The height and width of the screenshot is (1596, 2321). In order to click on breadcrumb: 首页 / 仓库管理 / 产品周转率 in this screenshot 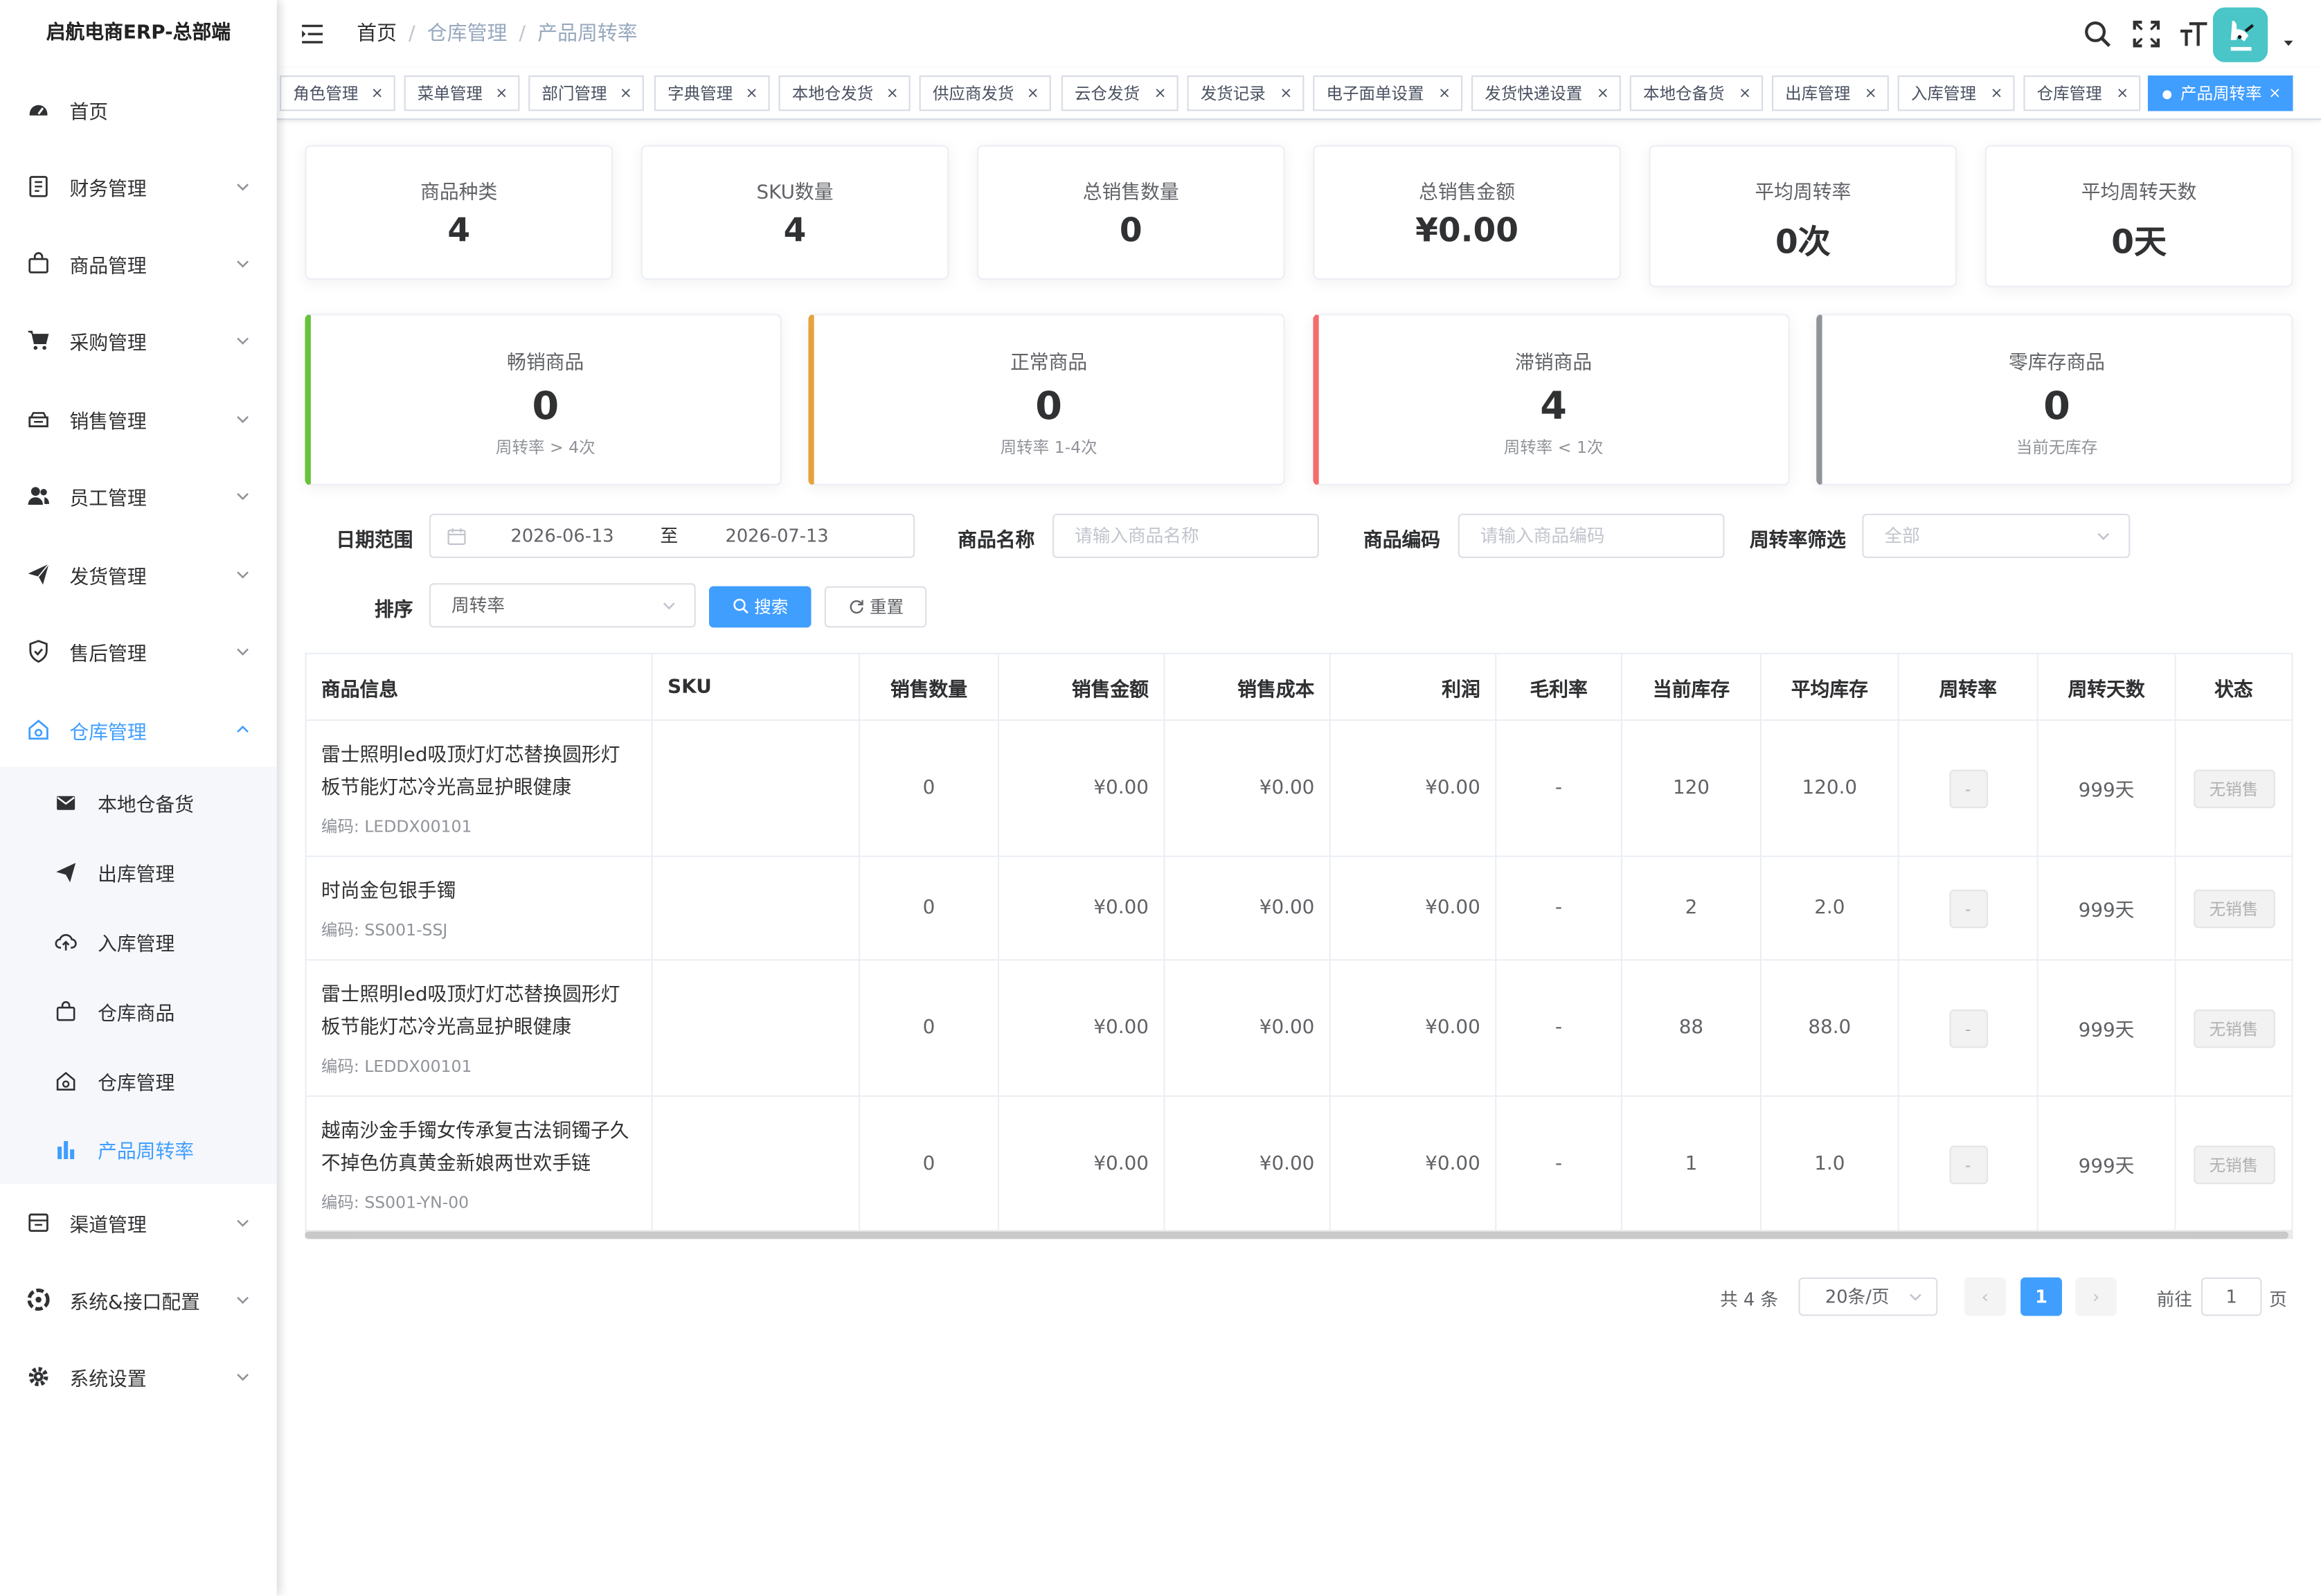, I will do `click(497, 34)`.